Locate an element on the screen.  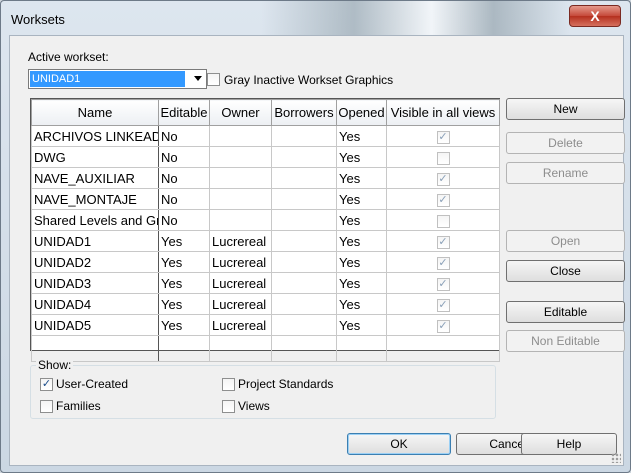
column-header-owner: Owner is located at coordinates (240, 112).